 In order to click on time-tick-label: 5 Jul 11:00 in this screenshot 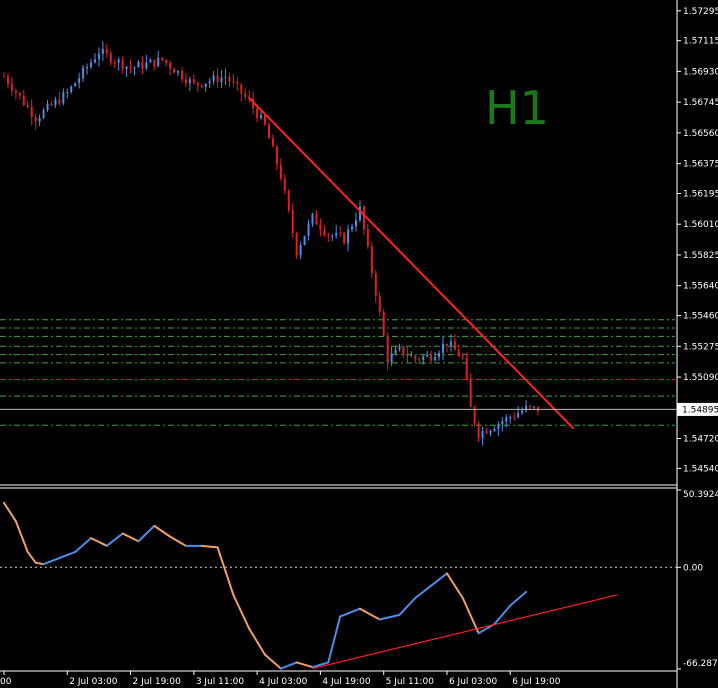, I will do `click(410, 682)`.